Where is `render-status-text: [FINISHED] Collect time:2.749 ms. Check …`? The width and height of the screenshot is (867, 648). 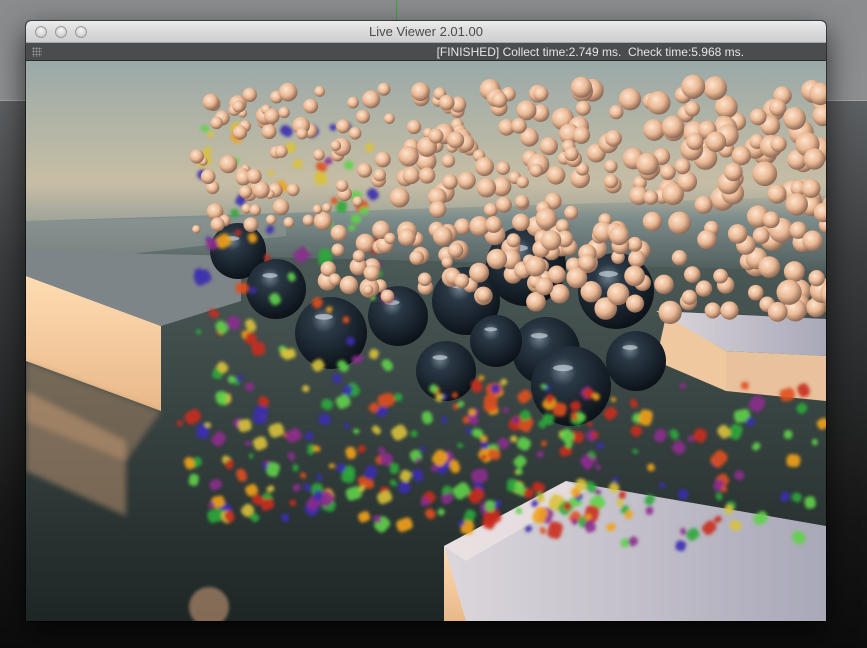 render-status-text: [FINISHED] Collect time:2.749 ms. Check … is located at coordinates (590, 52).